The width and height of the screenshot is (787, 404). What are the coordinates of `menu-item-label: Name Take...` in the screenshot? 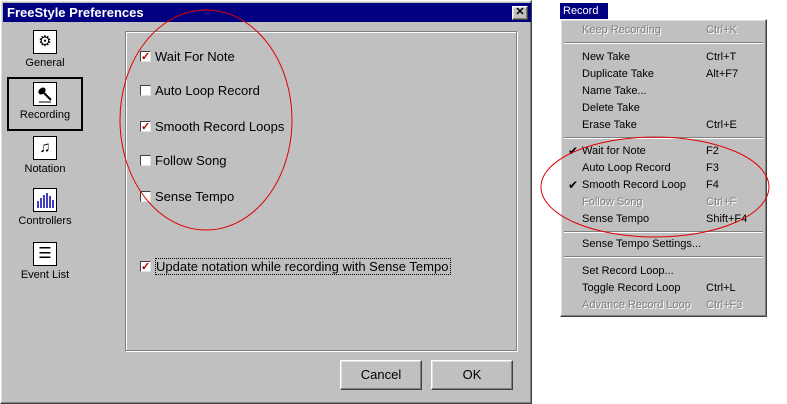 It's located at (614, 91).